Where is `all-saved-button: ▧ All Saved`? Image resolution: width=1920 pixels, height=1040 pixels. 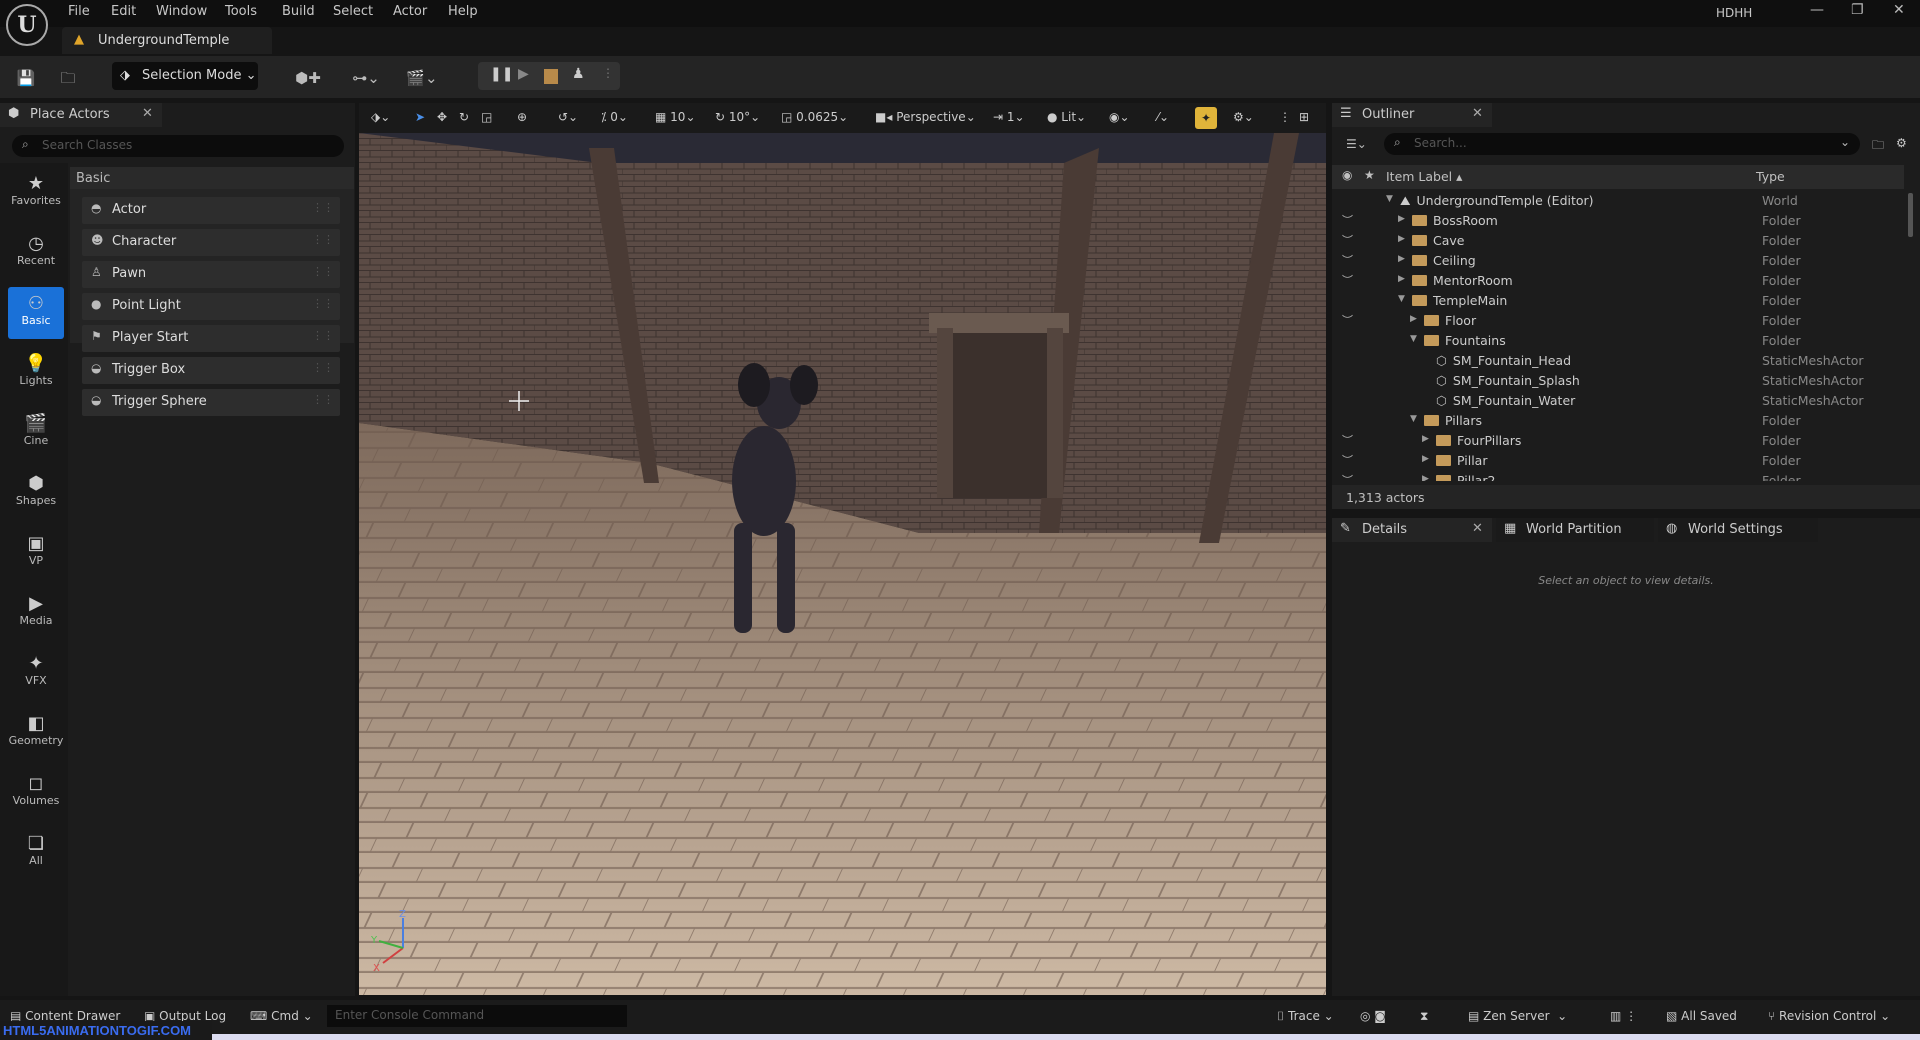
all-saved-button: ▧ All Saved is located at coordinates (1701, 1016).